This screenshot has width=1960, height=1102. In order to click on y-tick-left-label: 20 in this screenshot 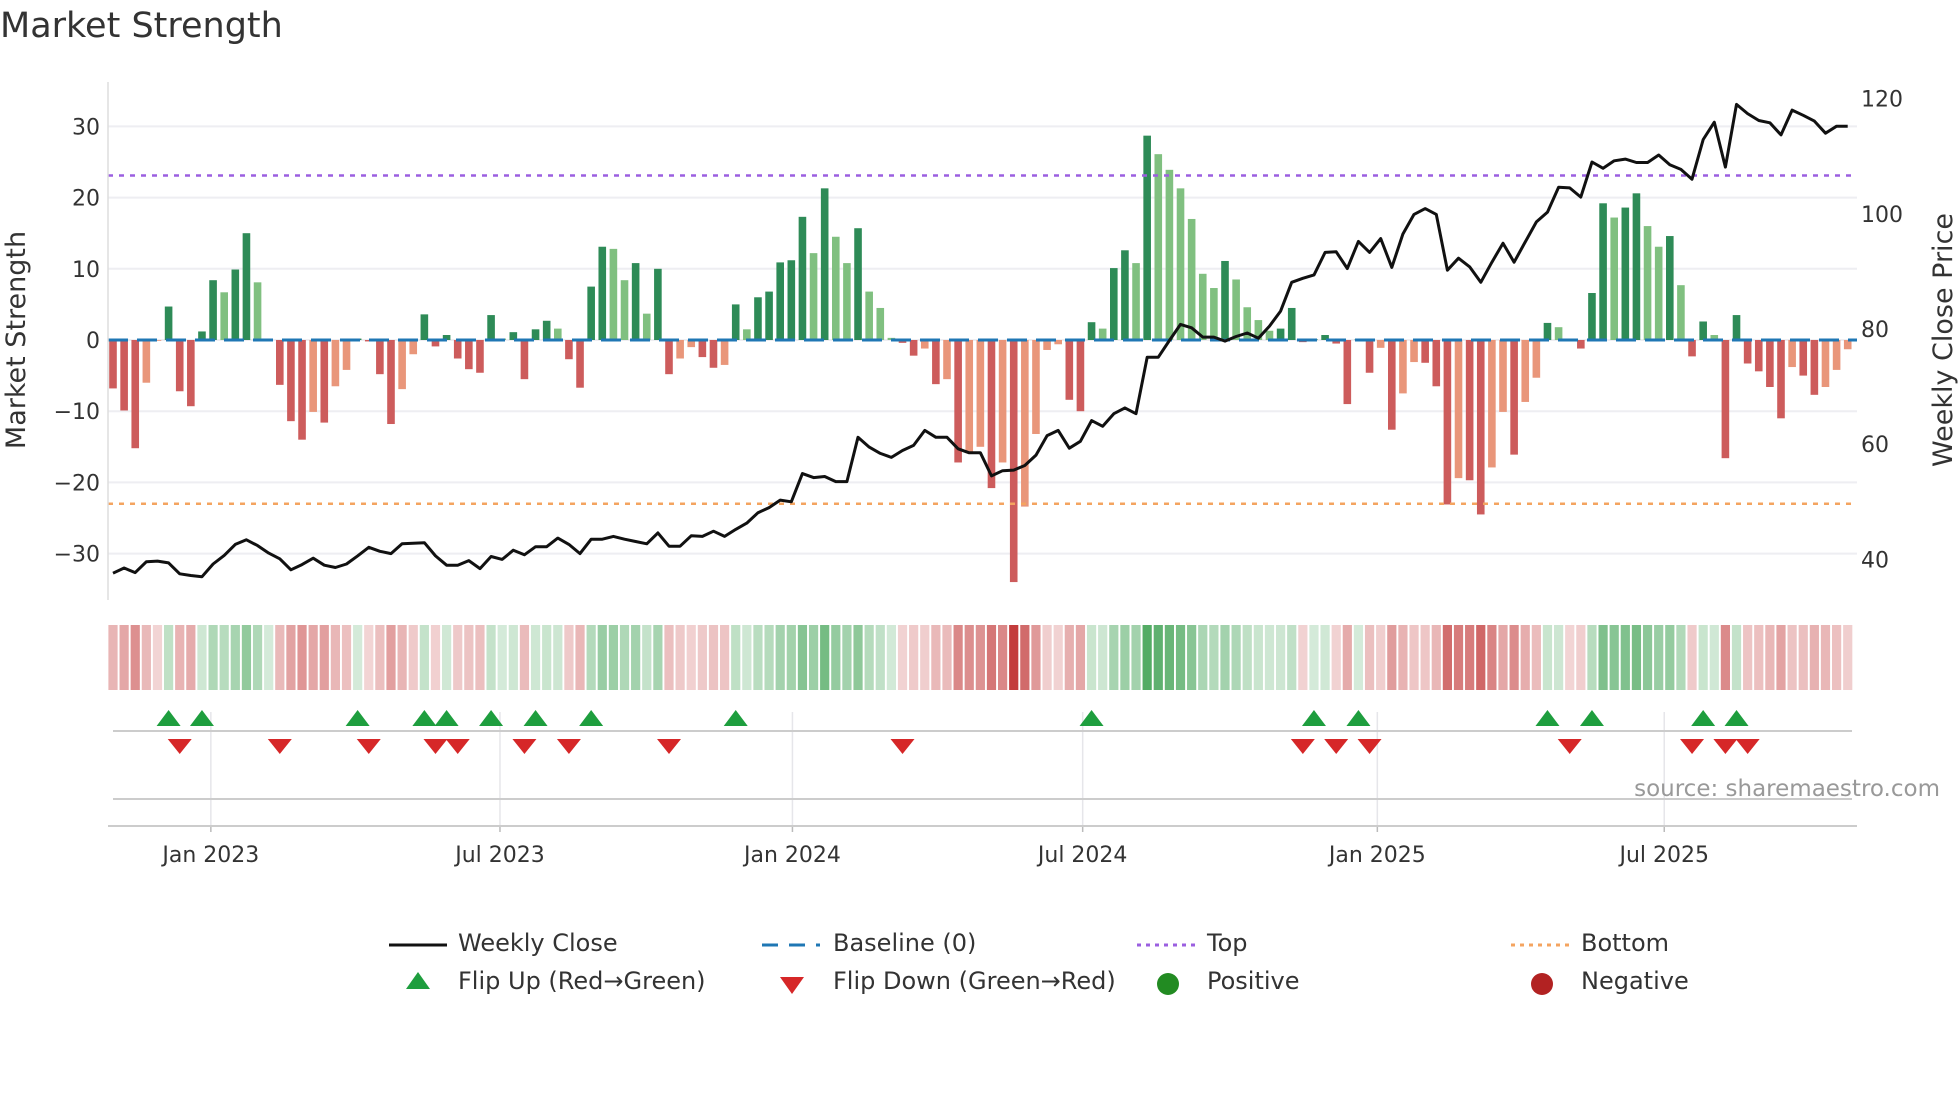, I will do `click(86, 199)`.